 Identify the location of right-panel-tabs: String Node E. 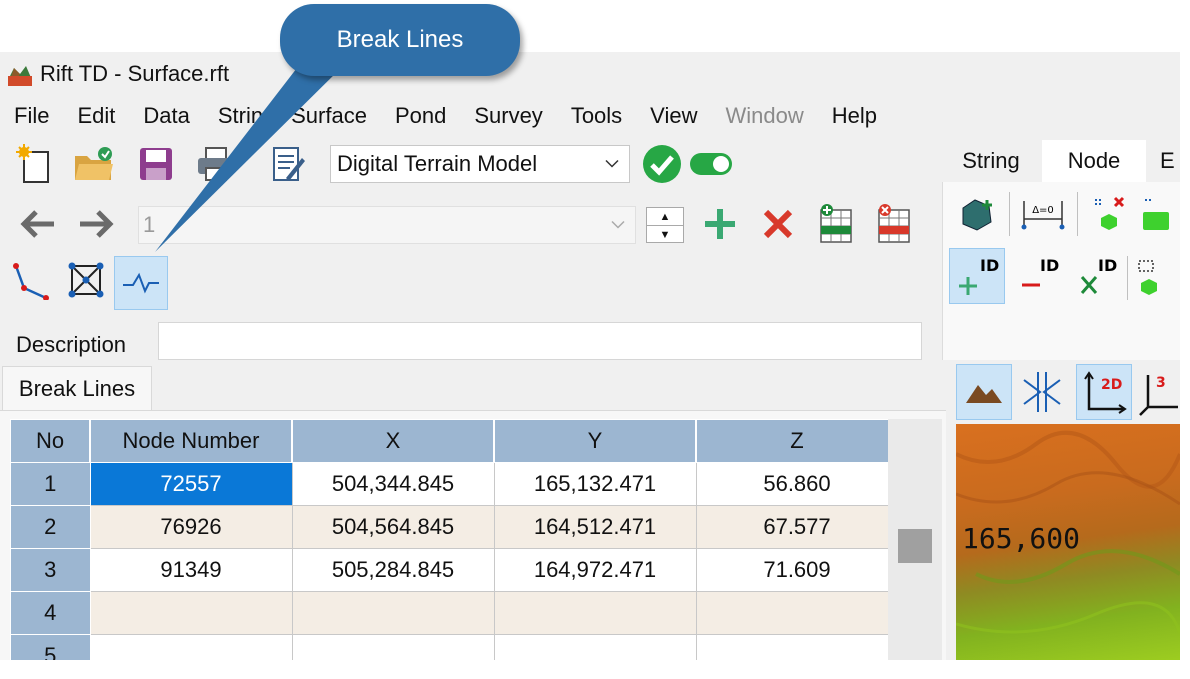
(1062, 161).